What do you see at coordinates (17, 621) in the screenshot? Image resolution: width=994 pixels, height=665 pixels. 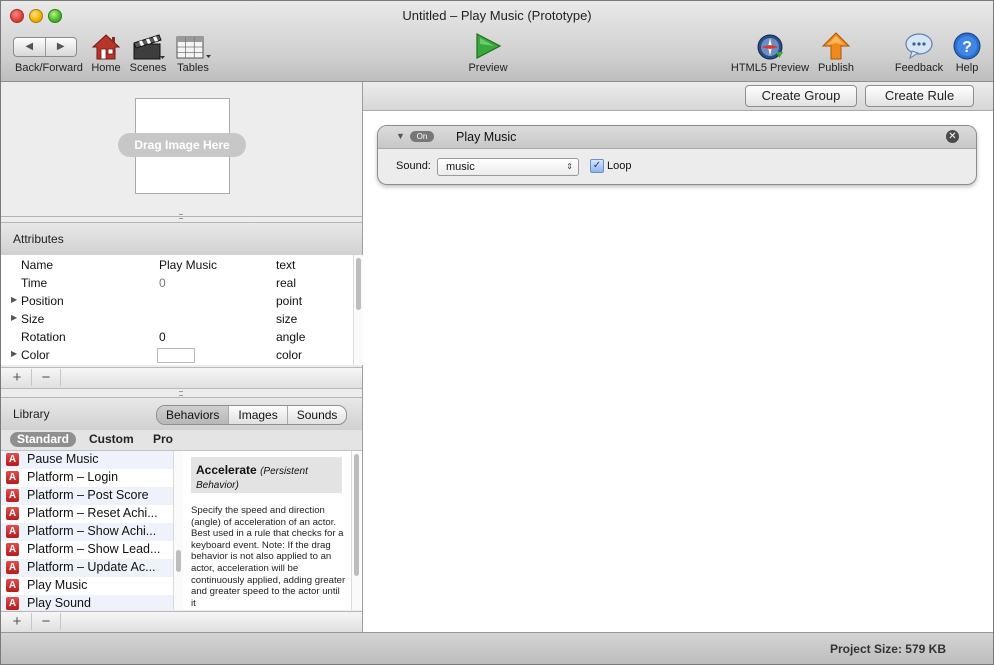 I see `add-behavior-button: +` at bounding box center [17, 621].